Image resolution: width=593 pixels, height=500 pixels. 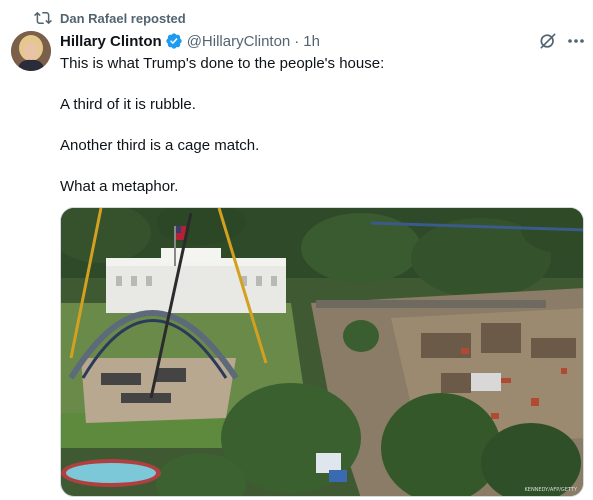 I want to click on avatar, so click(x=31, y=51).